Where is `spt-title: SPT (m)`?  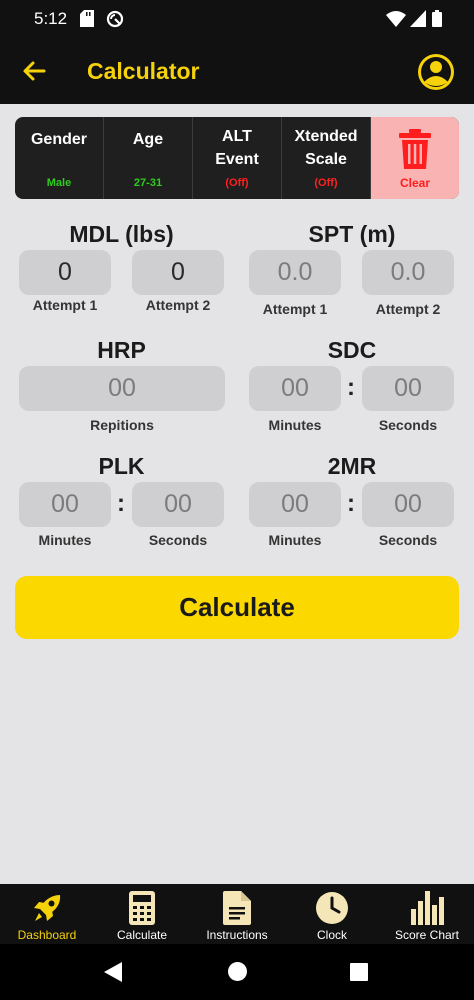
spt-title: SPT (m) is located at coordinates (352, 234).